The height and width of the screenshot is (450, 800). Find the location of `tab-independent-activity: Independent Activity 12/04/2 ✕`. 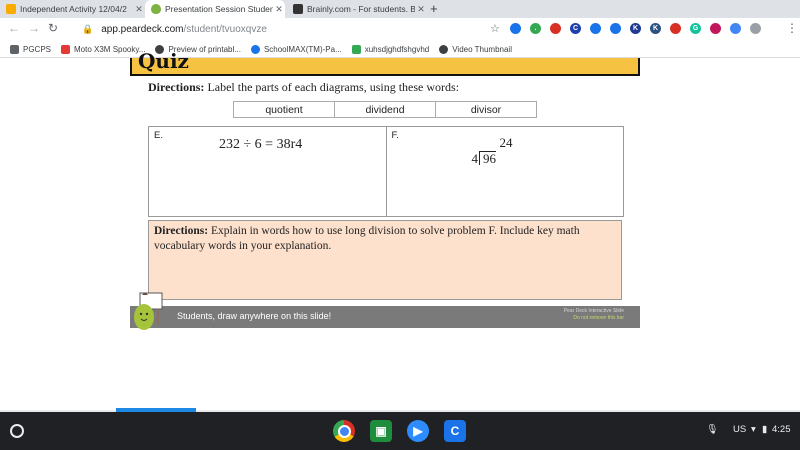

tab-independent-activity: Independent Activity 12/04/2 ✕ is located at coordinates (72, 9).